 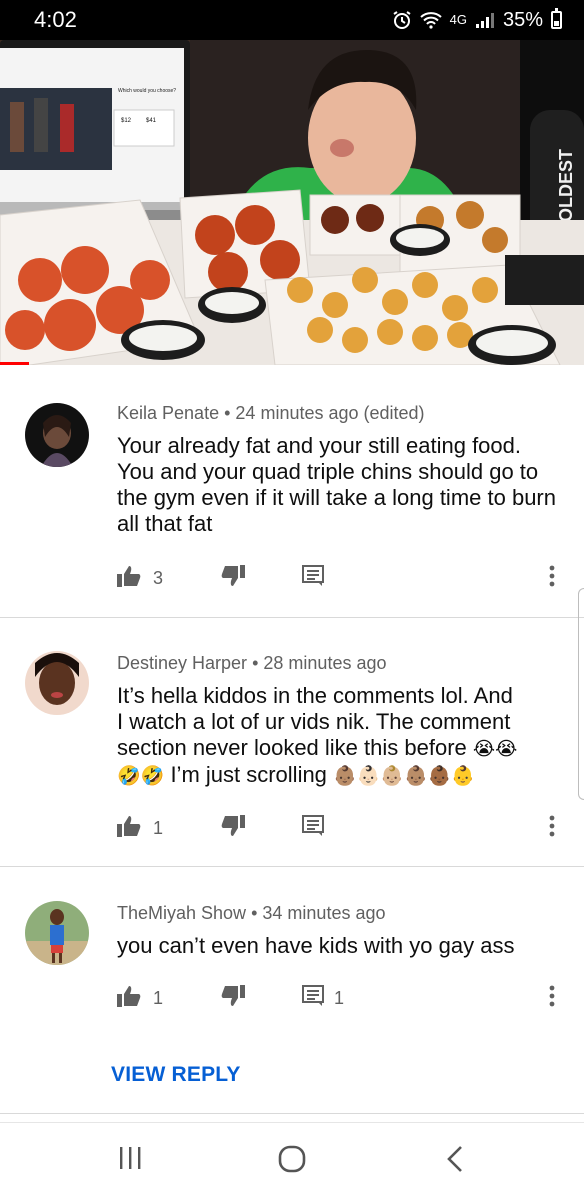 What do you see at coordinates (292, 20) in the screenshot?
I see `status-bar: 4:02 4G 35%` at bounding box center [292, 20].